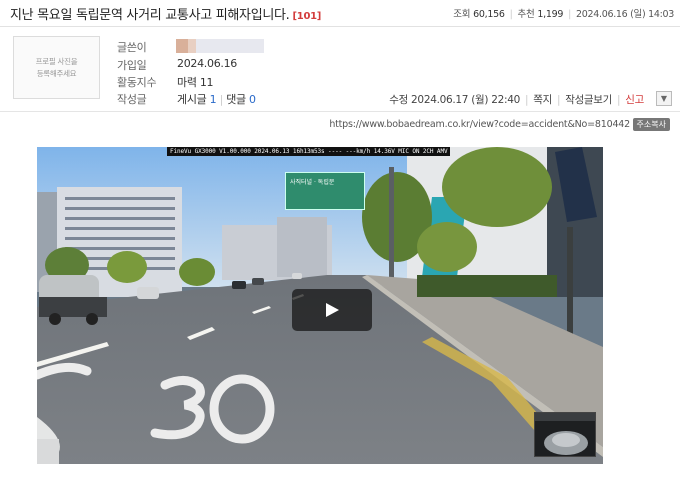 This screenshot has width=680, height=481. Describe the element at coordinates (489, 14) in the screenshot. I see `views-count: 60,156` at that location.